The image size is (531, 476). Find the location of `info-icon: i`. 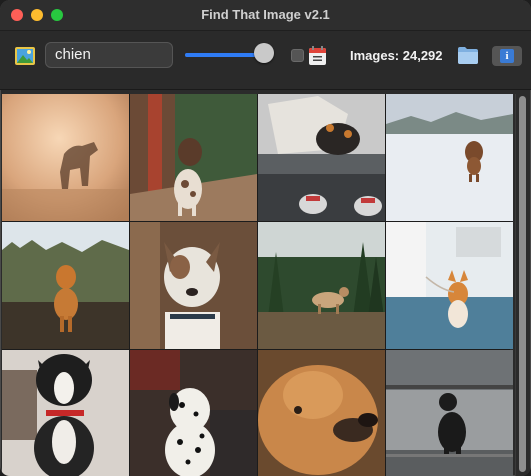

info-icon: i is located at coordinates (507, 56).